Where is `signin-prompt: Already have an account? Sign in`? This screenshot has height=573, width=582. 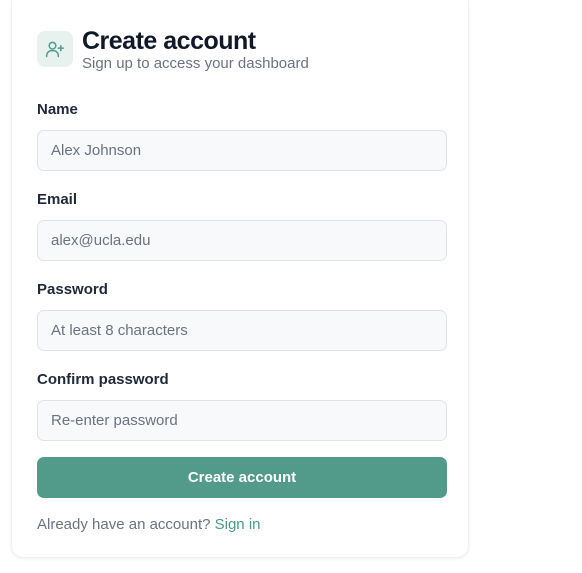 signin-prompt: Already have an account? Sign in is located at coordinates (149, 525).